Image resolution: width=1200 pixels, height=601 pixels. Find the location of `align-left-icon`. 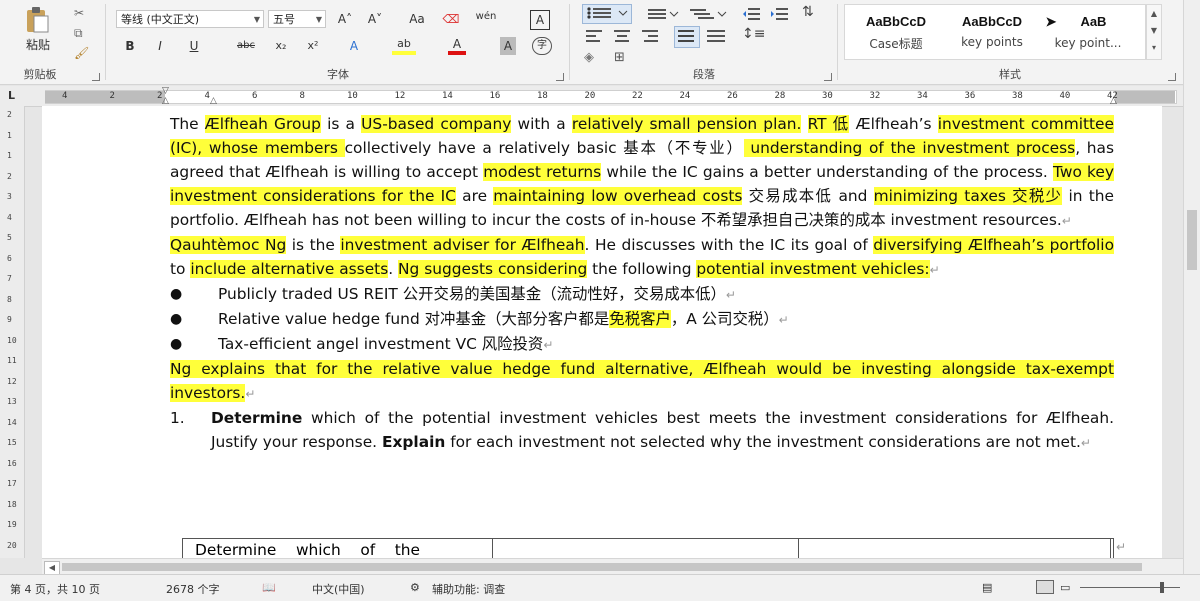

align-left-icon is located at coordinates (594, 38).